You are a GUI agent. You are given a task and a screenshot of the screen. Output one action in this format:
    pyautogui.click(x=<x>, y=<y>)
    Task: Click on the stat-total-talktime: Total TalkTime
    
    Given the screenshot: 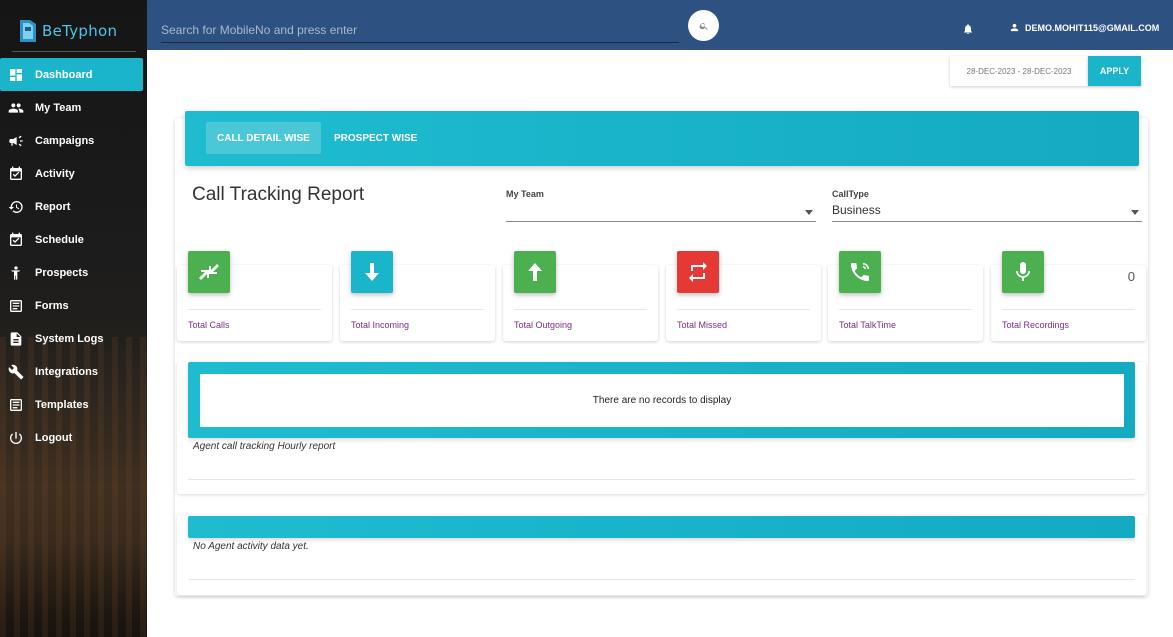 What is the action you would take?
    pyautogui.click(x=905, y=296)
    